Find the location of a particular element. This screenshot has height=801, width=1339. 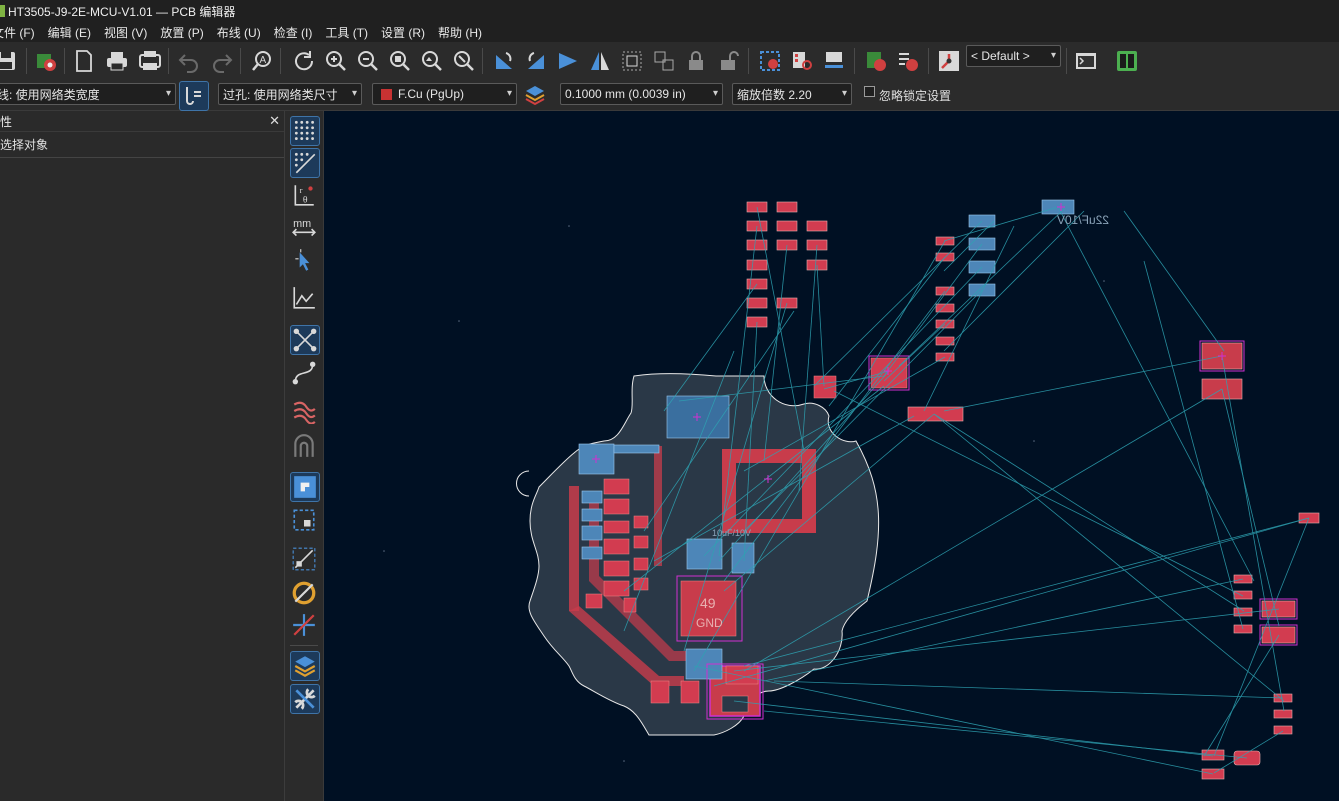

footprint-editor-button is located at coordinates (802, 61).